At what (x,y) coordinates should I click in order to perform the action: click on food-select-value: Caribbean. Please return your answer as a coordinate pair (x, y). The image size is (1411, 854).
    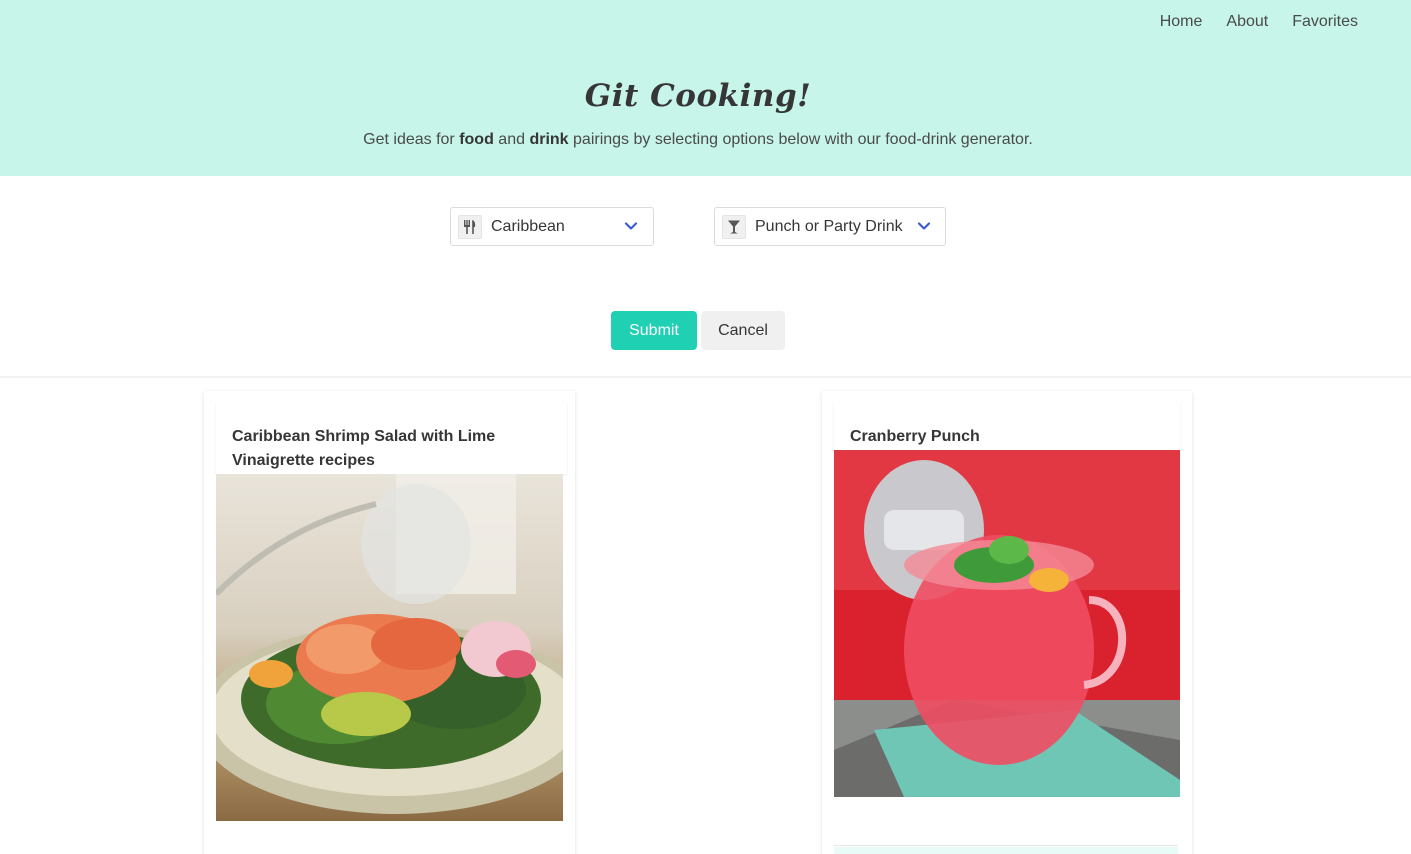
    Looking at the image, I should click on (528, 226).